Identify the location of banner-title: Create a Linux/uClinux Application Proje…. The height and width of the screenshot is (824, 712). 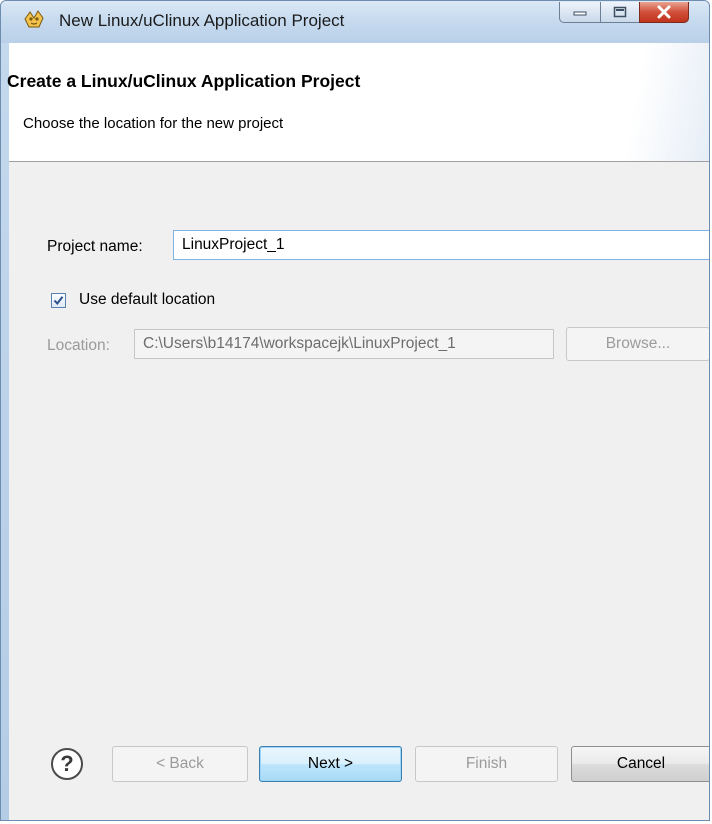
(184, 81).